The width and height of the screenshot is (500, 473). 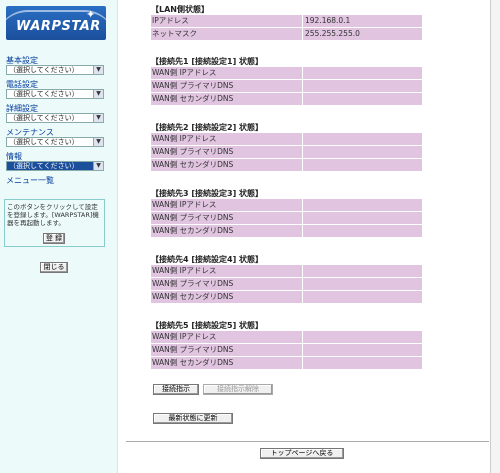 I want to click on select-maintenance: （選択してください） ▼, so click(x=55, y=142).